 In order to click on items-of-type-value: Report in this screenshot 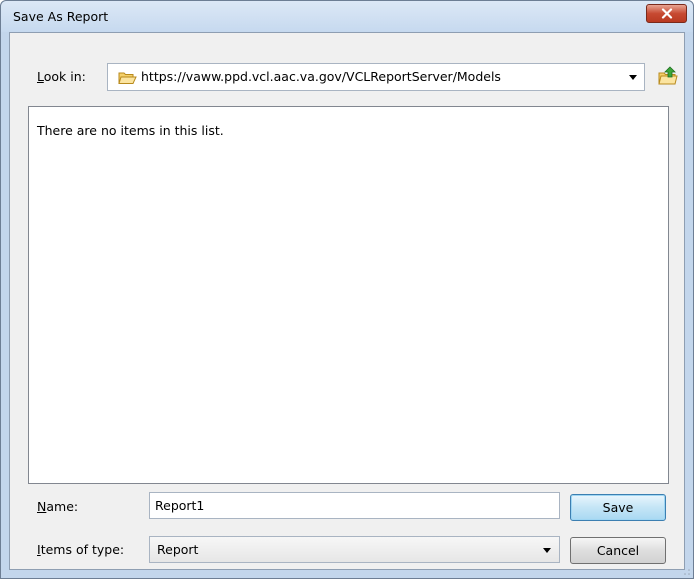, I will do `click(178, 549)`.